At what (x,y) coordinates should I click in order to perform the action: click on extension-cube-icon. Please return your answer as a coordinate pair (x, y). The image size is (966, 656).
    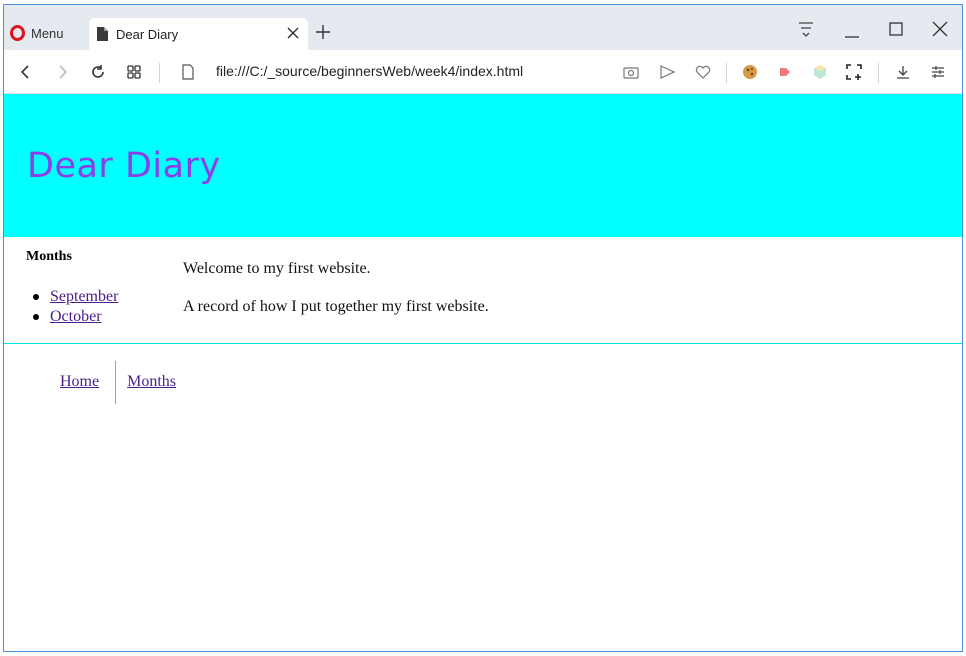
    Looking at the image, I should click on (820, 72).